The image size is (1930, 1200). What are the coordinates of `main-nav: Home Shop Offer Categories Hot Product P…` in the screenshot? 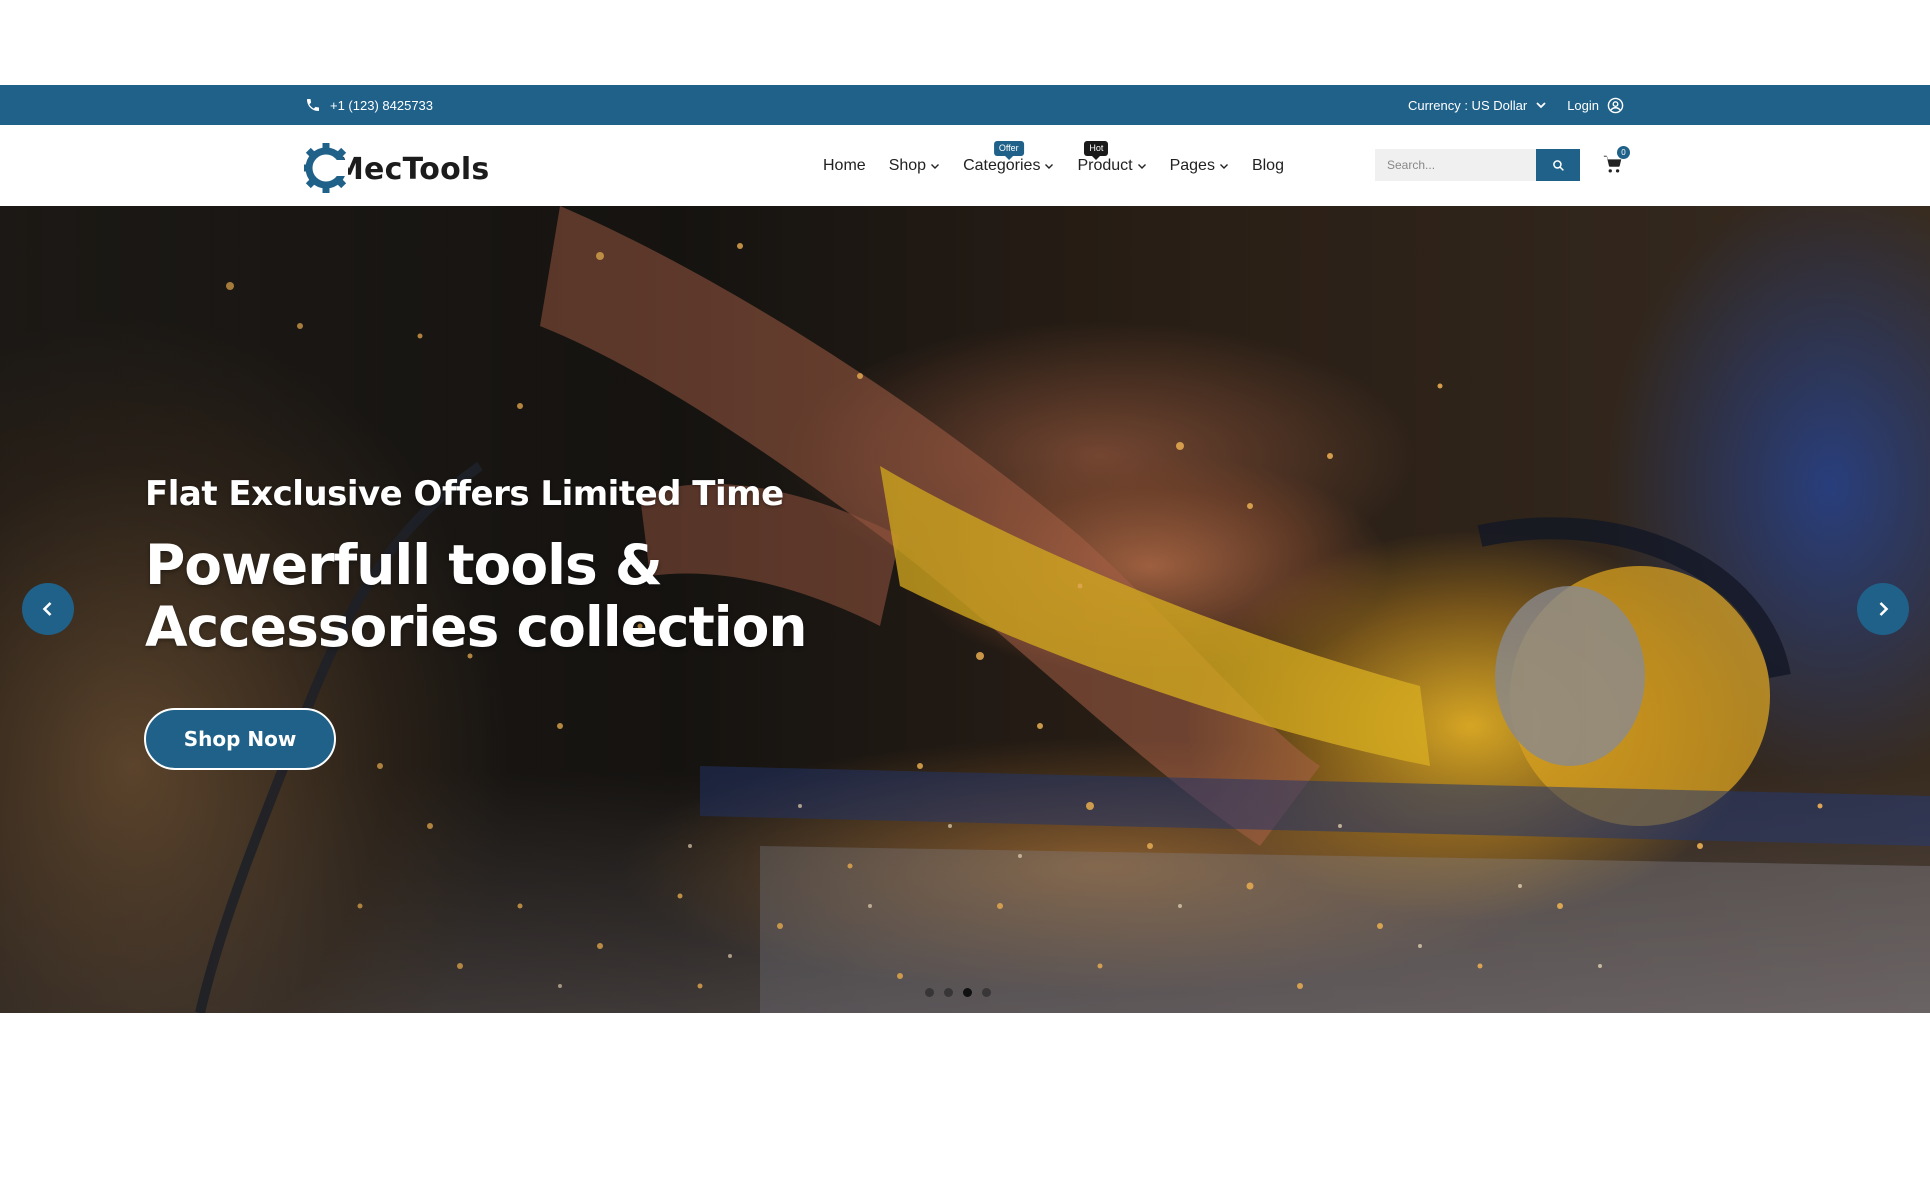 It's located at (1053, 165).